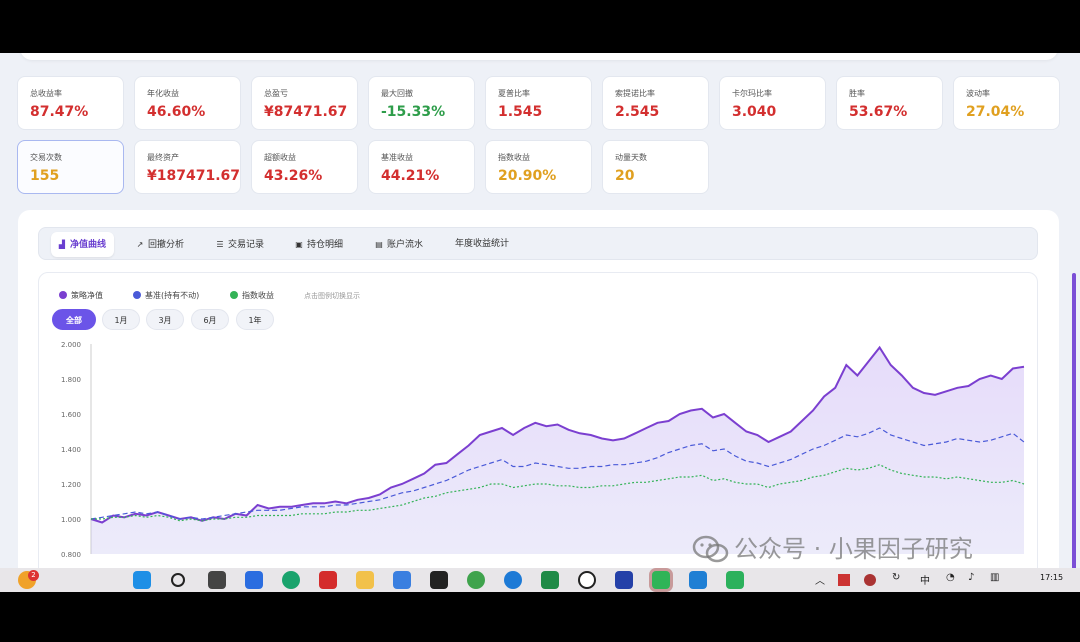  I want to click on metric-card: 总收益率 87.47%, so click(70, 103).